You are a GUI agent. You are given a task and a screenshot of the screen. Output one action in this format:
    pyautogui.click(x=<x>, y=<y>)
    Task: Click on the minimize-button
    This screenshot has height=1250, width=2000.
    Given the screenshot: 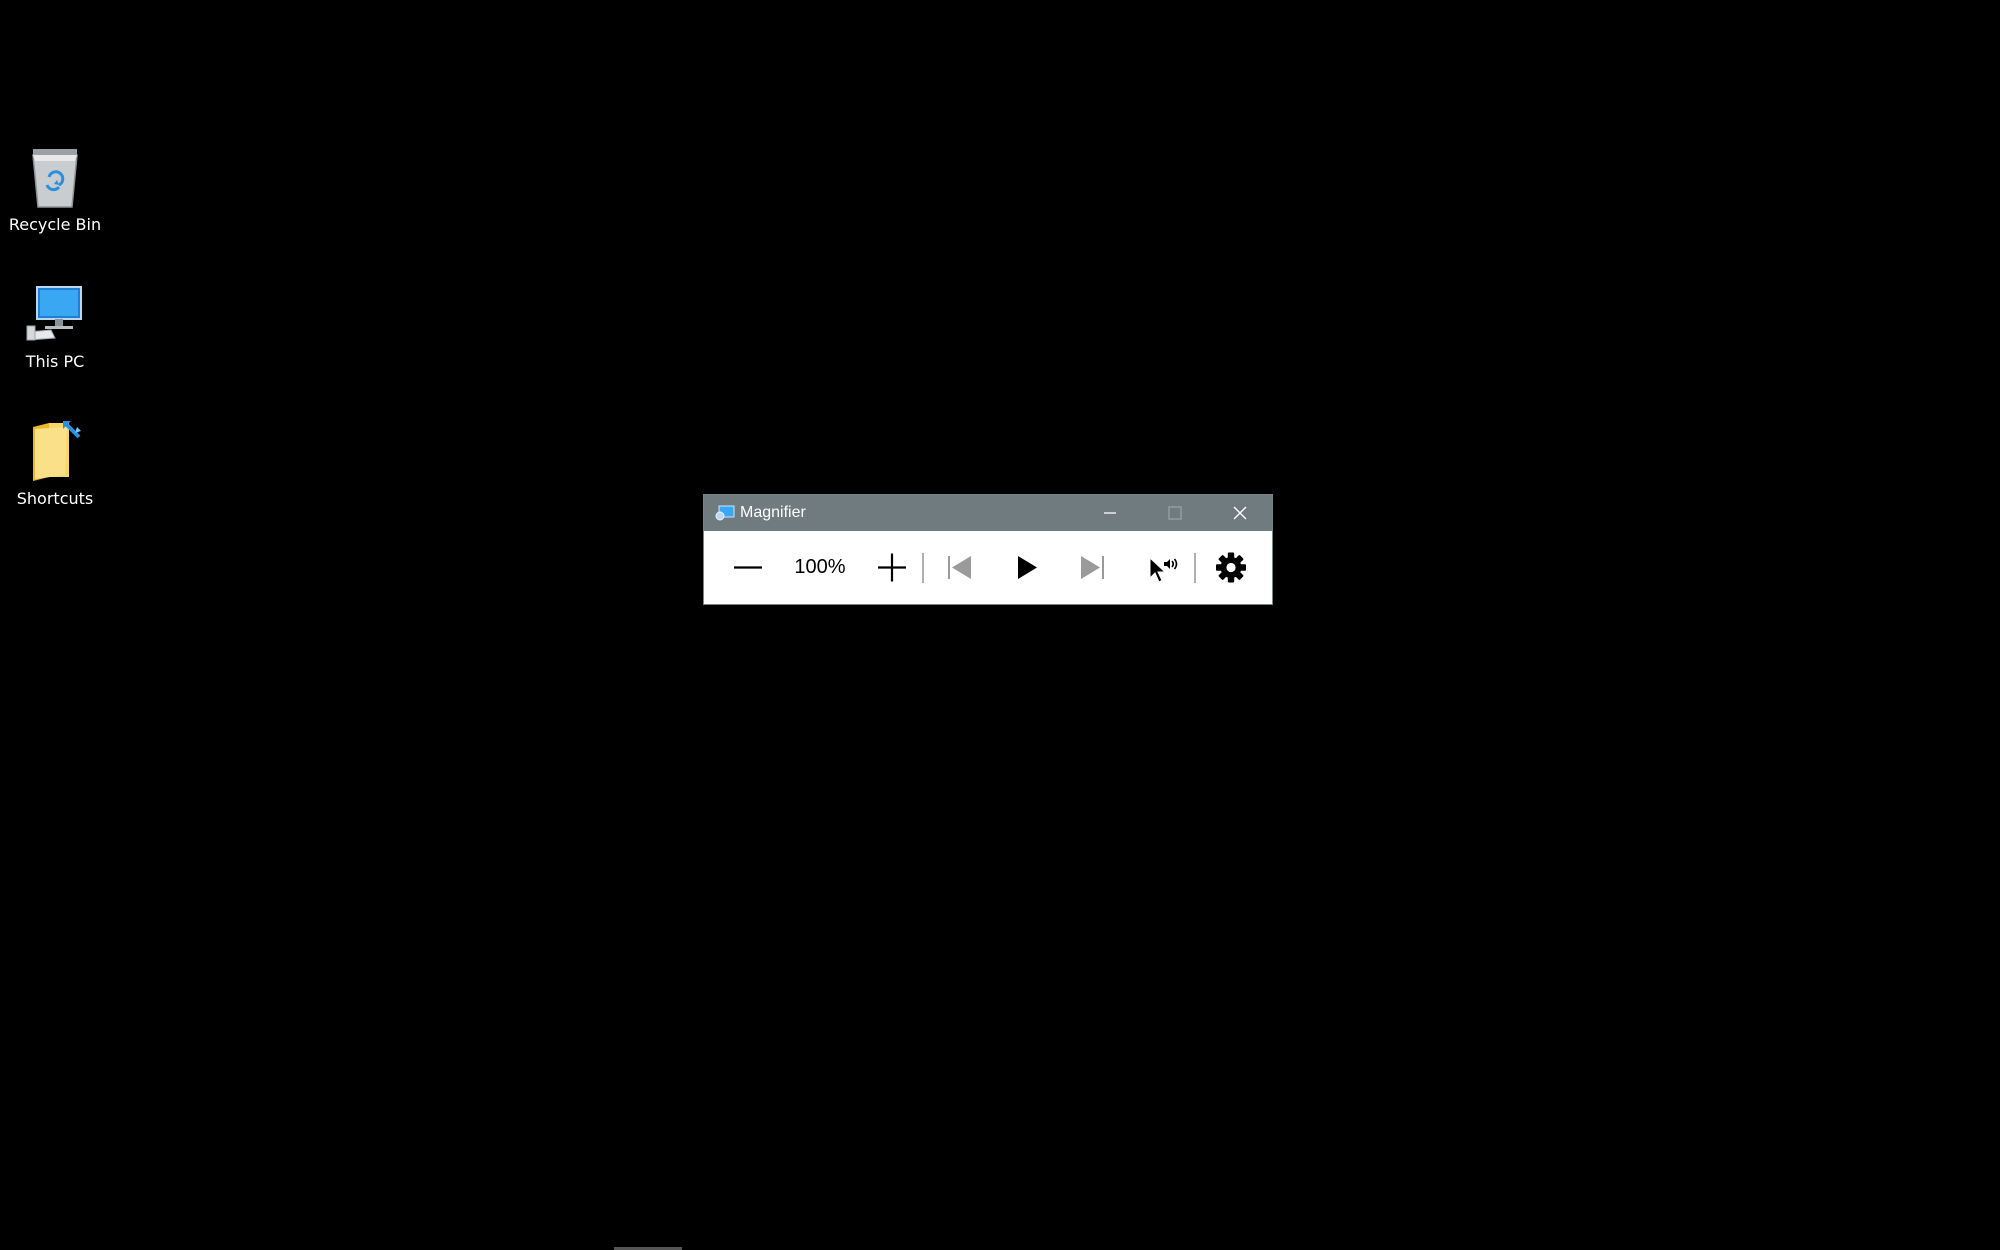 What is the action you would take?
    pyautogui.click(x=1110, y=513)
    